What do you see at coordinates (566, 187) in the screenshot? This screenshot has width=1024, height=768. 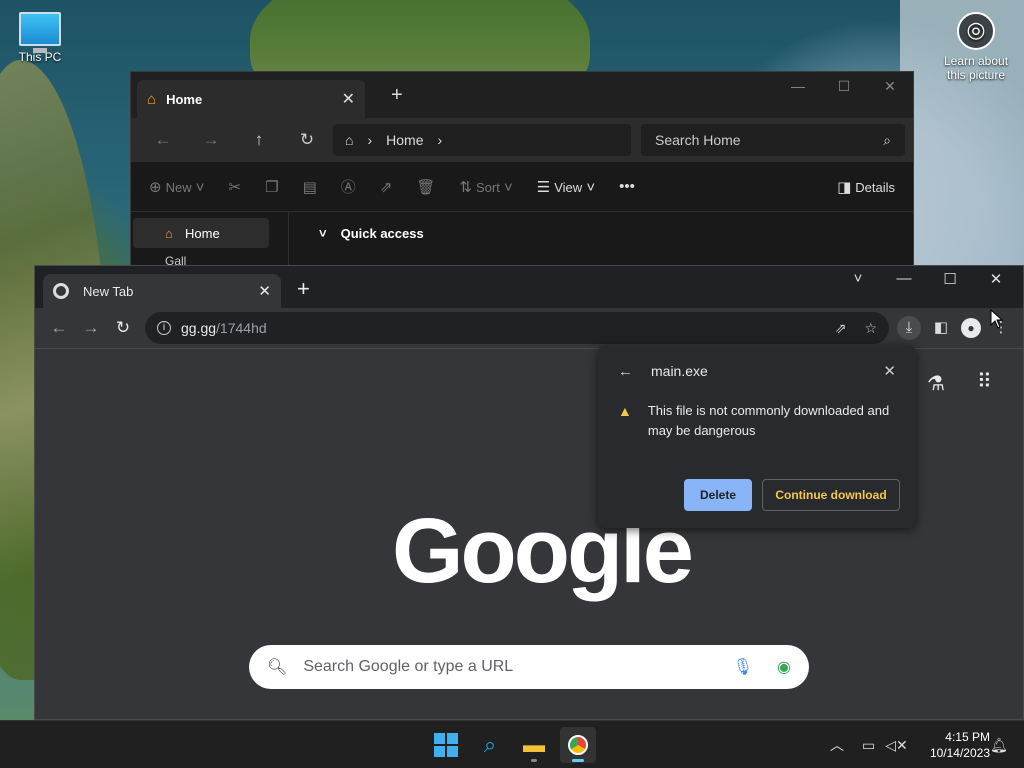 I see `view-button: ☰ View ˅` at bounding box center [566, 187].